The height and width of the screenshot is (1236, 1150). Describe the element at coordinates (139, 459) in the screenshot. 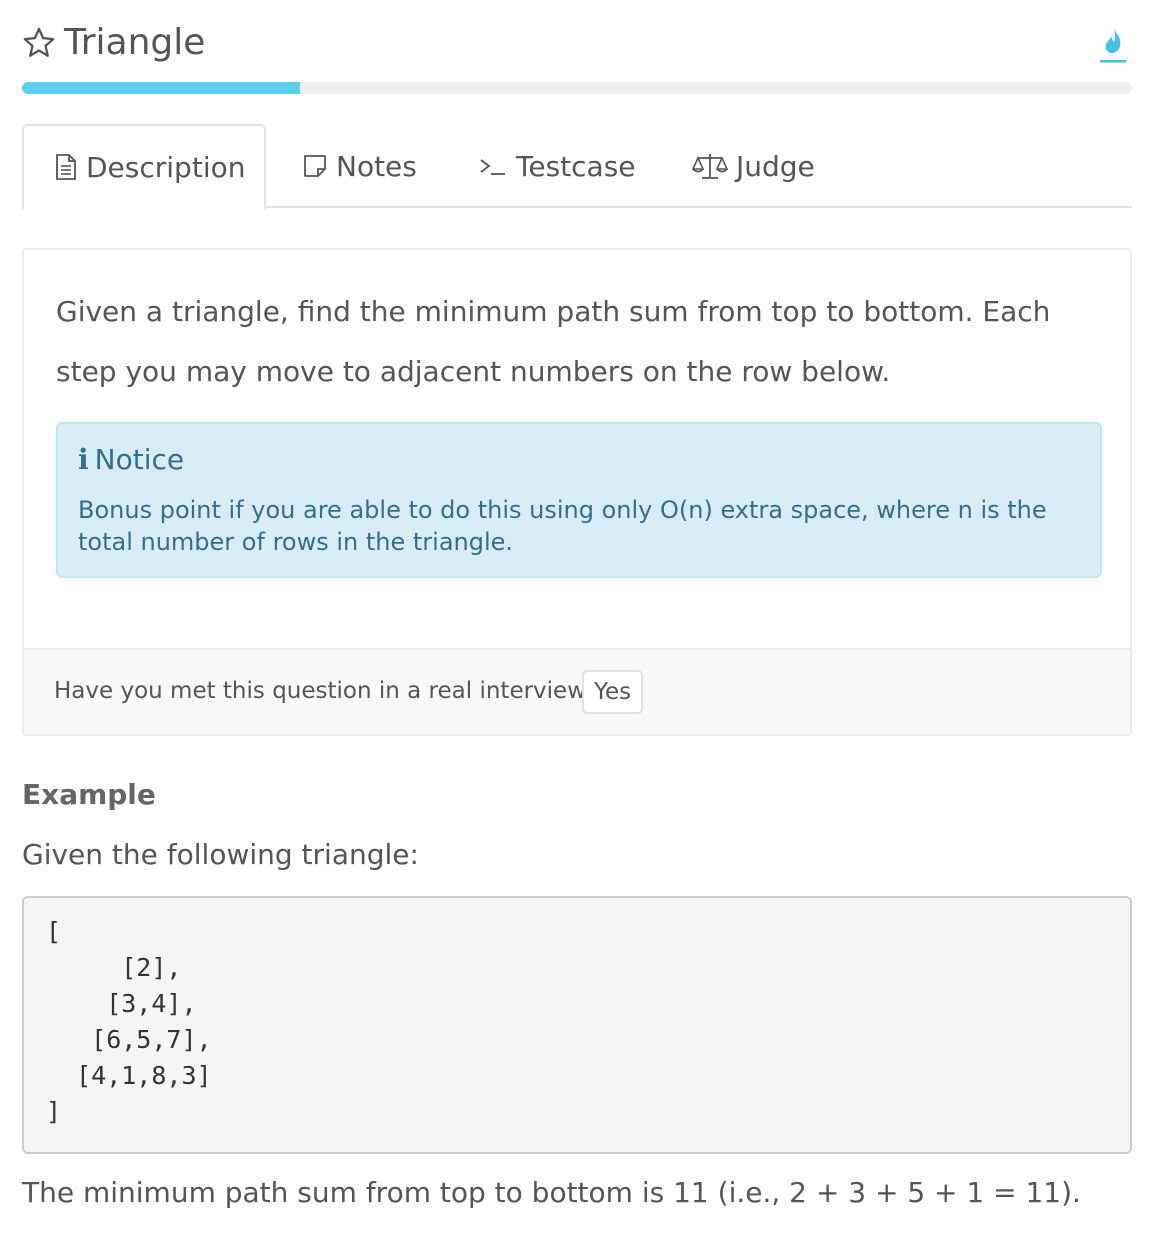

I see `notice-title: Notice` at that location.